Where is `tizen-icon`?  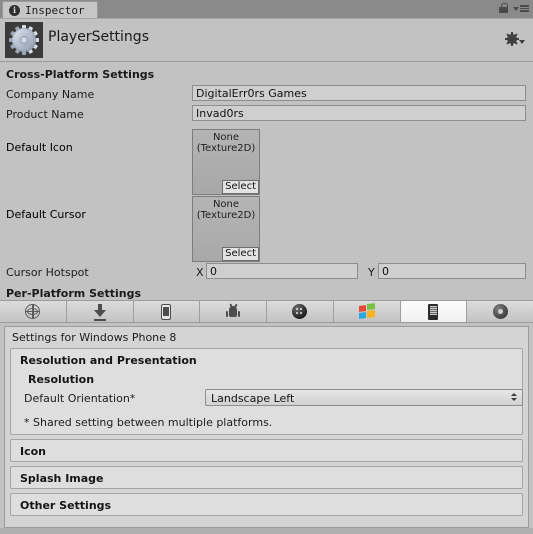 tizen-icon is located at coordinates (500, 311).